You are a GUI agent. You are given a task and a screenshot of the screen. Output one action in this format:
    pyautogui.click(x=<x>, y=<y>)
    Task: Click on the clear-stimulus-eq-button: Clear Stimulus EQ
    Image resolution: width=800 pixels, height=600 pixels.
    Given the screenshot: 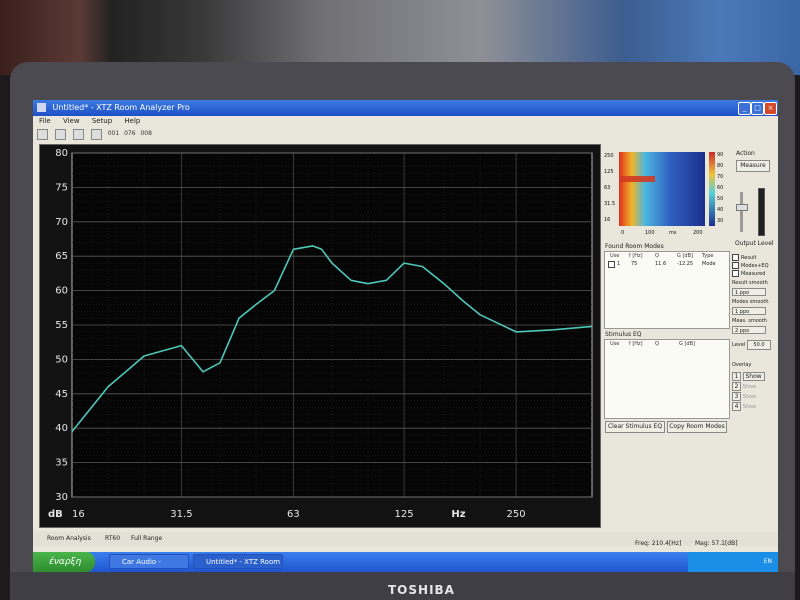 What is the action you would take?
    pyautogui.click(x=635, y=427)
    